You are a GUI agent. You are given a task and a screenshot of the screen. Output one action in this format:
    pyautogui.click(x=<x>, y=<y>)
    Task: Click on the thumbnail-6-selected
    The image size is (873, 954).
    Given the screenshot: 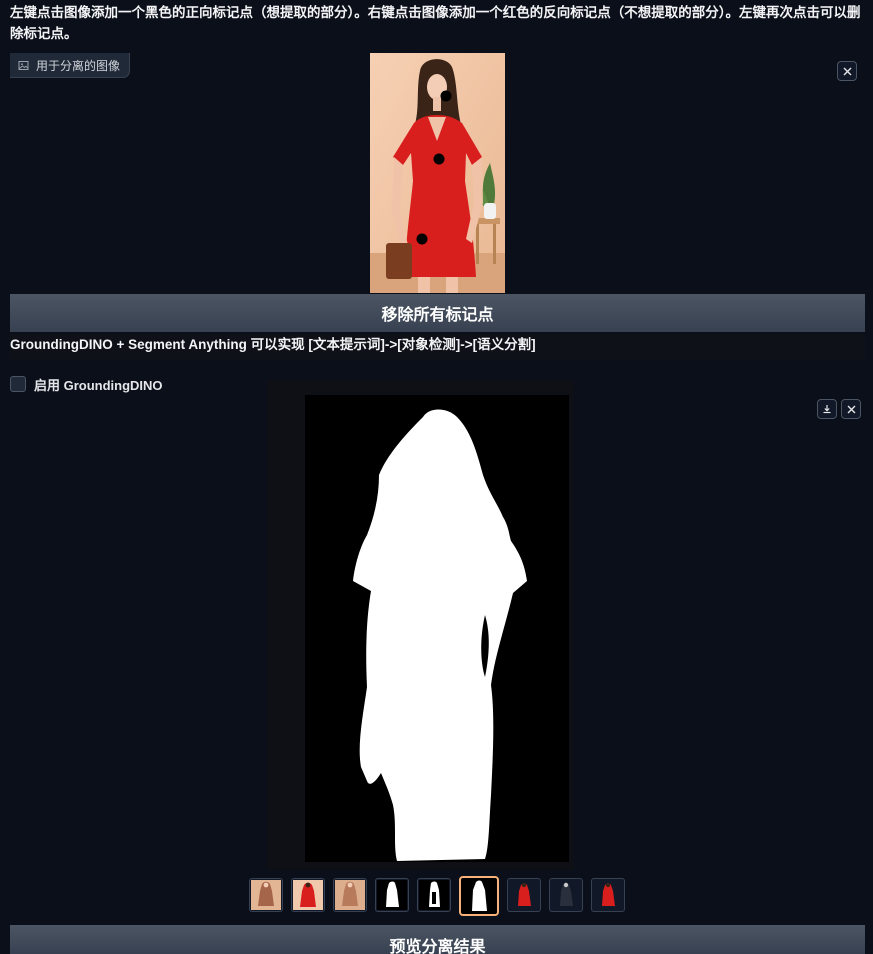 What is the action you would take?
    pyautogui.click(x=478, y=896)
    